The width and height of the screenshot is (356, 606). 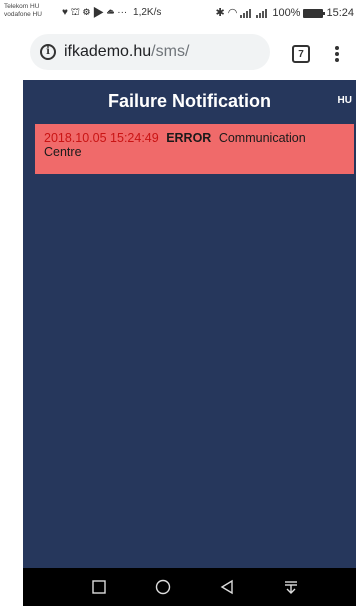 I want to click on system-nav-bar, so click(x=189, y=587).